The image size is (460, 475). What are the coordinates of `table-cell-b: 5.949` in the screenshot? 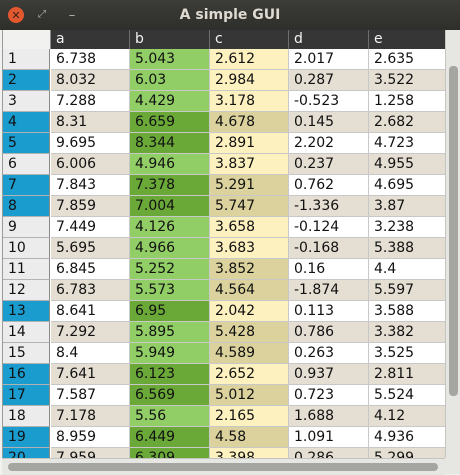 It's located at (170, 353).